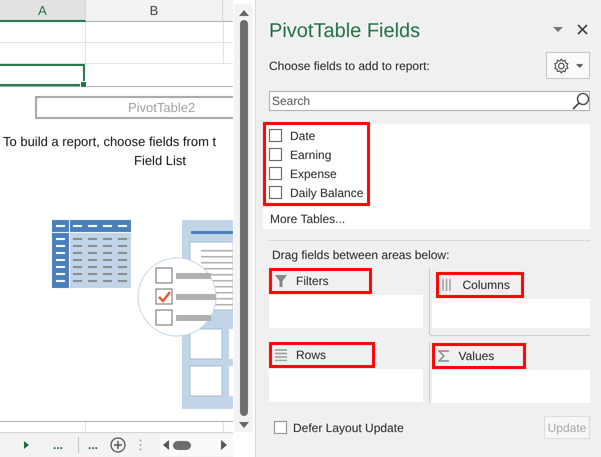 The height and width of the screenshot is (457, 601). Describe the element at coordinates (313, 173) in the screenshot. I see `field-label: Expense` at that location.